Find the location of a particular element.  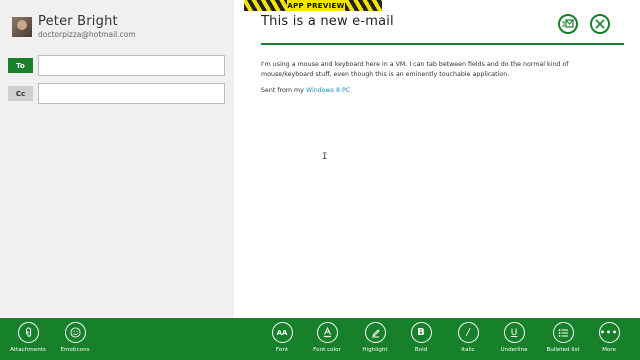

paperclip-icon is located at coordinates (28, 332).